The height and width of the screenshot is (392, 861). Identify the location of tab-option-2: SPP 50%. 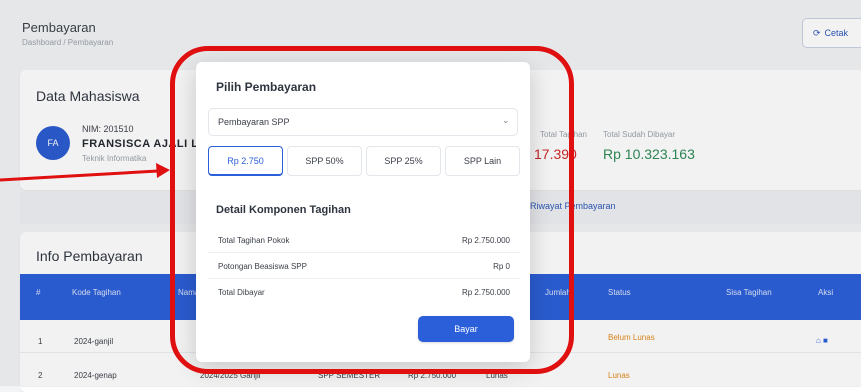
(324, 161).